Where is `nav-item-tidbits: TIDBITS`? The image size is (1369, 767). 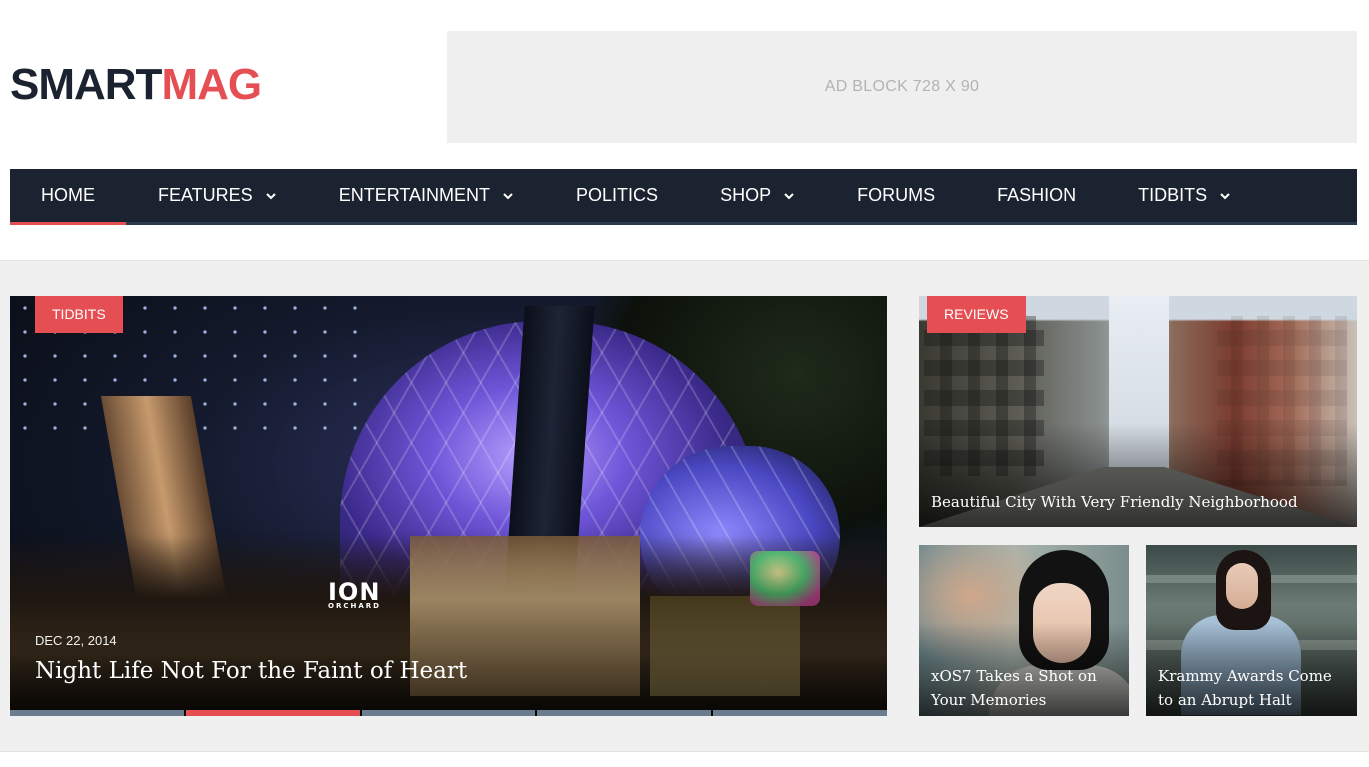
nav-item-tidbits: TIDBITS is located at coordinates (1184, 195).